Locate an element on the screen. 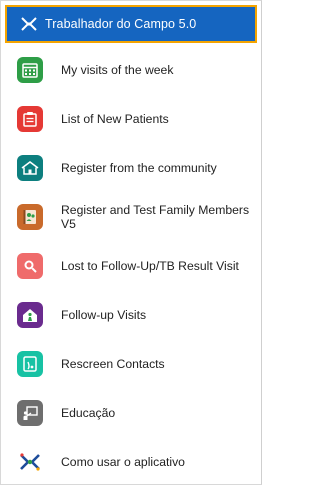  app-logo-icon is located at coordinates (29, 24).